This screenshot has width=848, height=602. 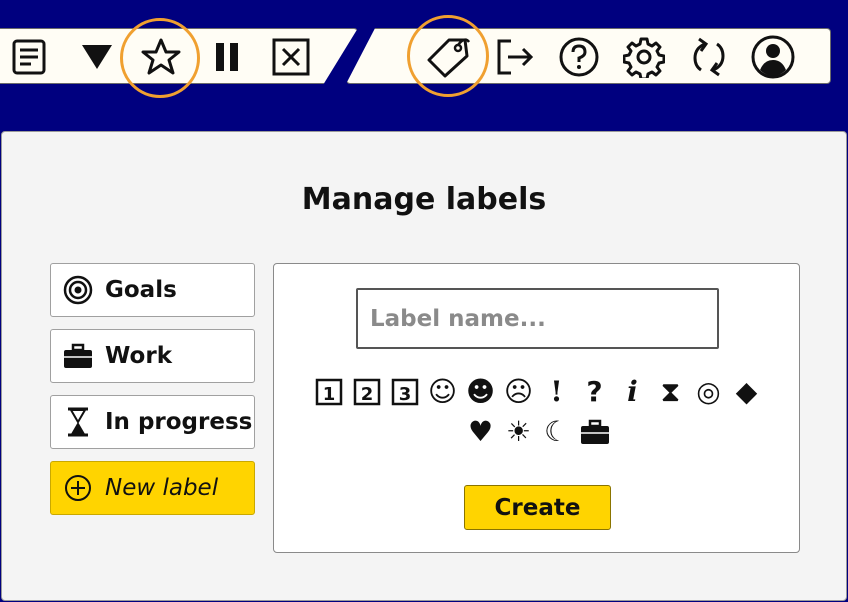 I want to click on svg-text: 3, so click(x=404, y=394).